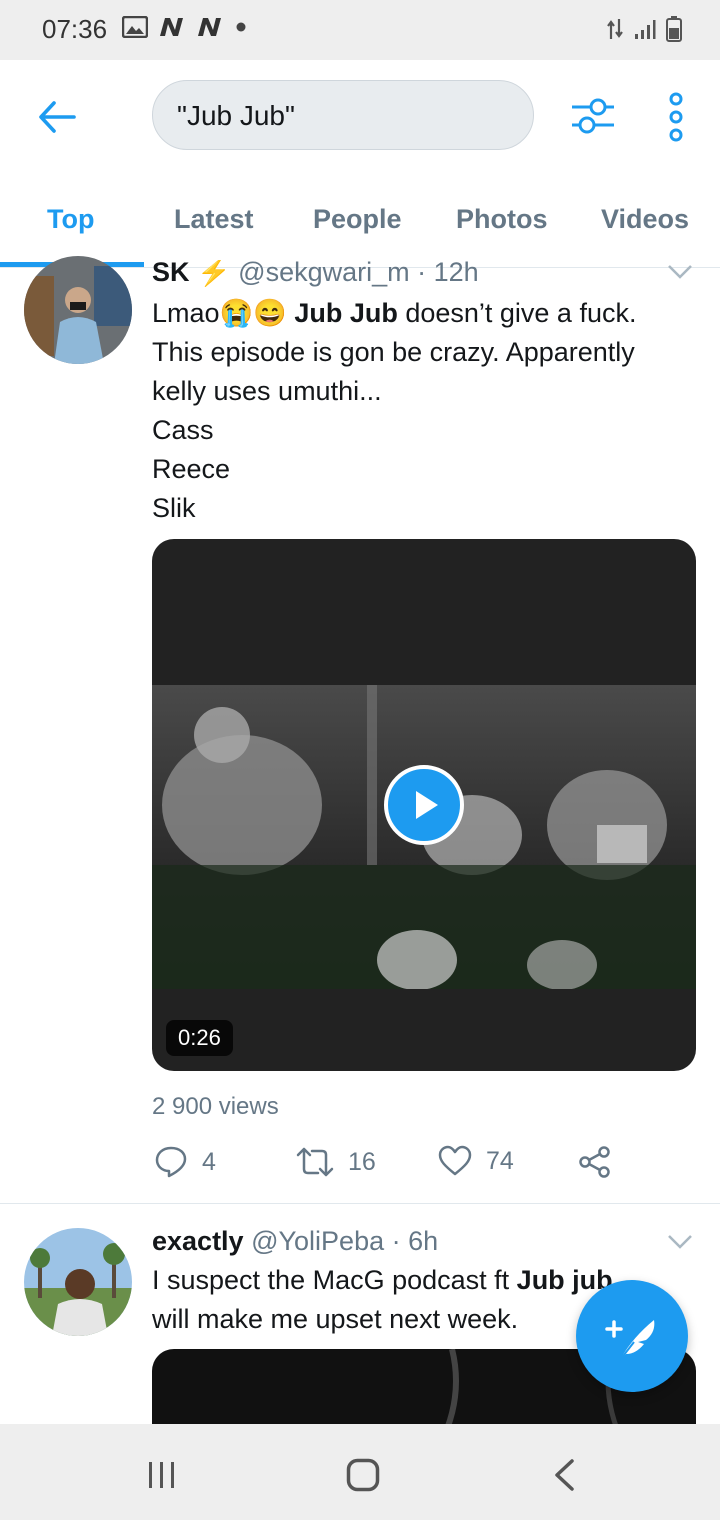  What do you see at coordinates (236, 115) in the screenshot?
I see `search-query: "Jub Jub"` at bounding box center [236, 115].